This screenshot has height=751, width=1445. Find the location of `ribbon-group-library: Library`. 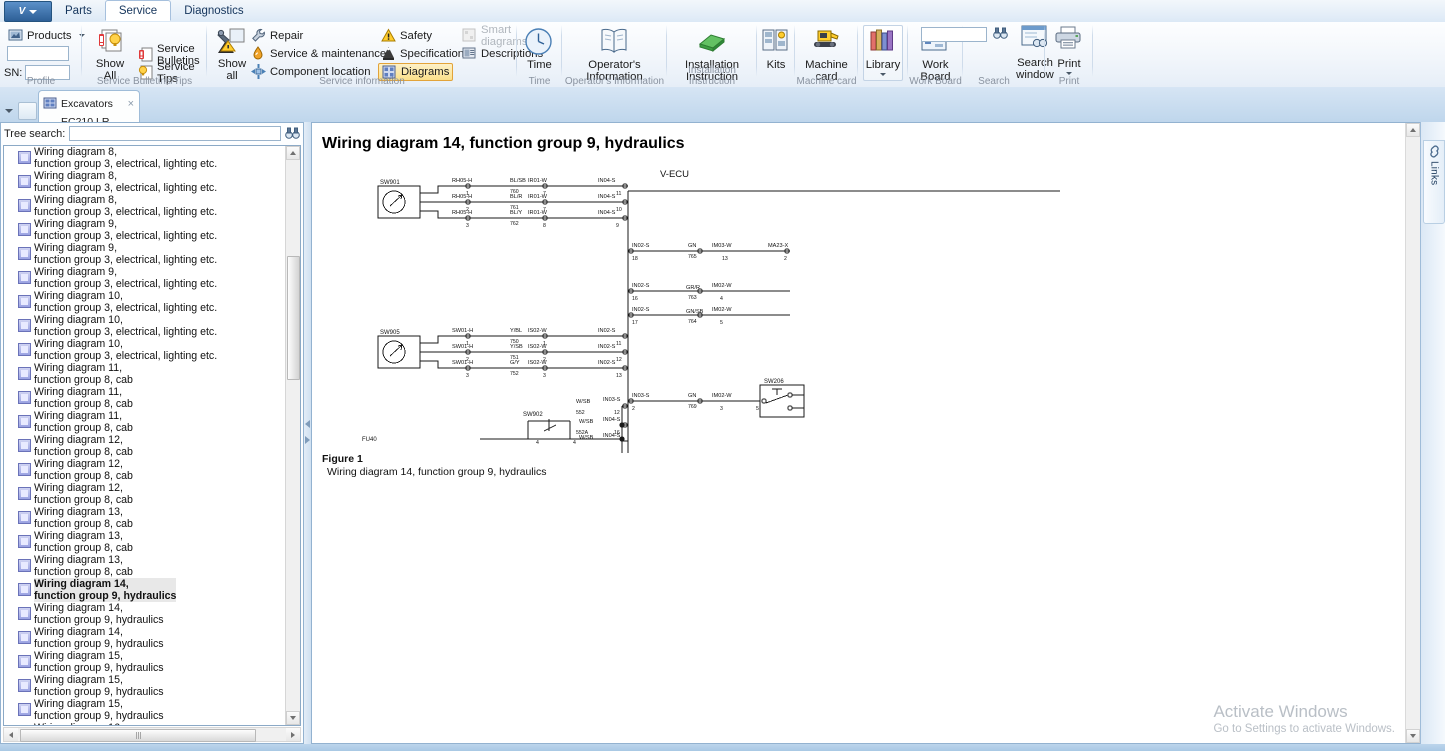

ribbon-group-library: Library is located at coordinates (883, 54).